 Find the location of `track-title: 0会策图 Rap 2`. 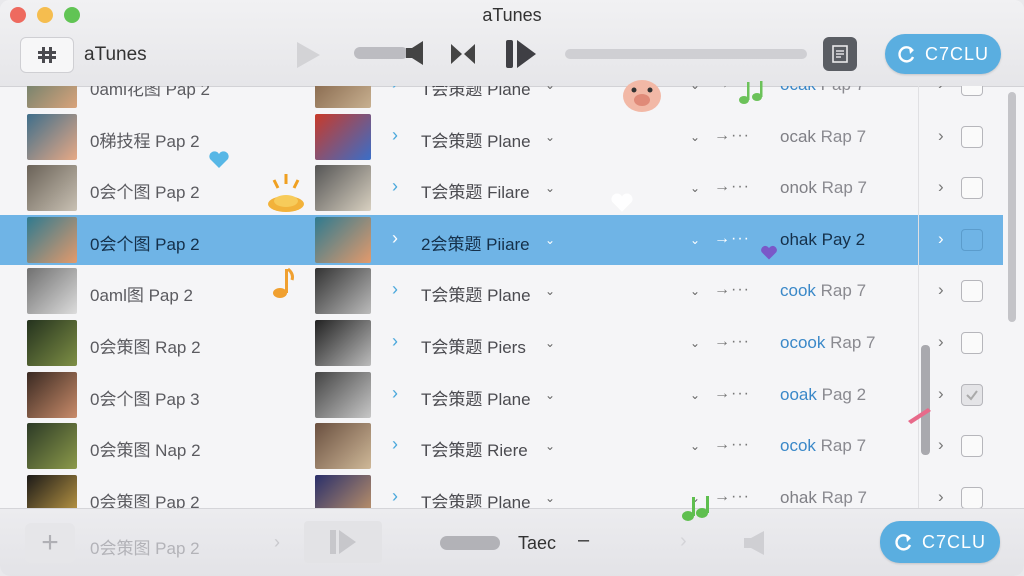

track-title: 0会策图 Rap 2 is located at coordinates (145, 347).